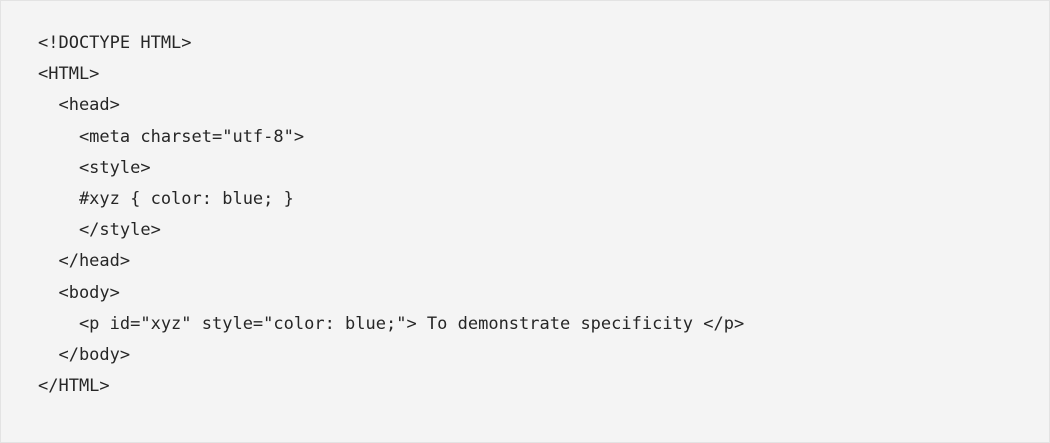 The width and height of the screenshot is (1050, 443). Describe the element at coordinates (69, 74) in the screenshot. I see `code-line-html-open: <HTML>` at that location.